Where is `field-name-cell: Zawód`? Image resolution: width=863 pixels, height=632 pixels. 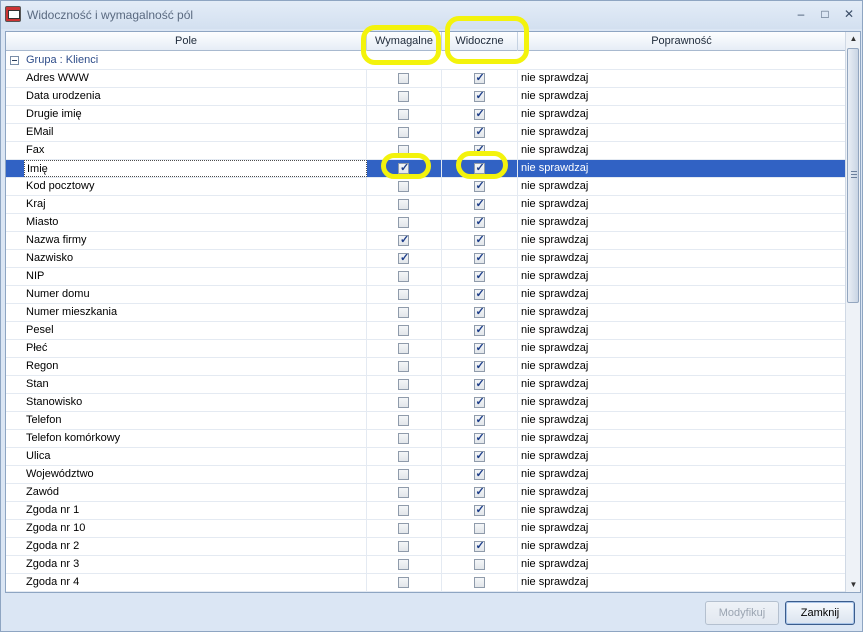 field-name-cell: Zawód is located at coordinates (195, 492).